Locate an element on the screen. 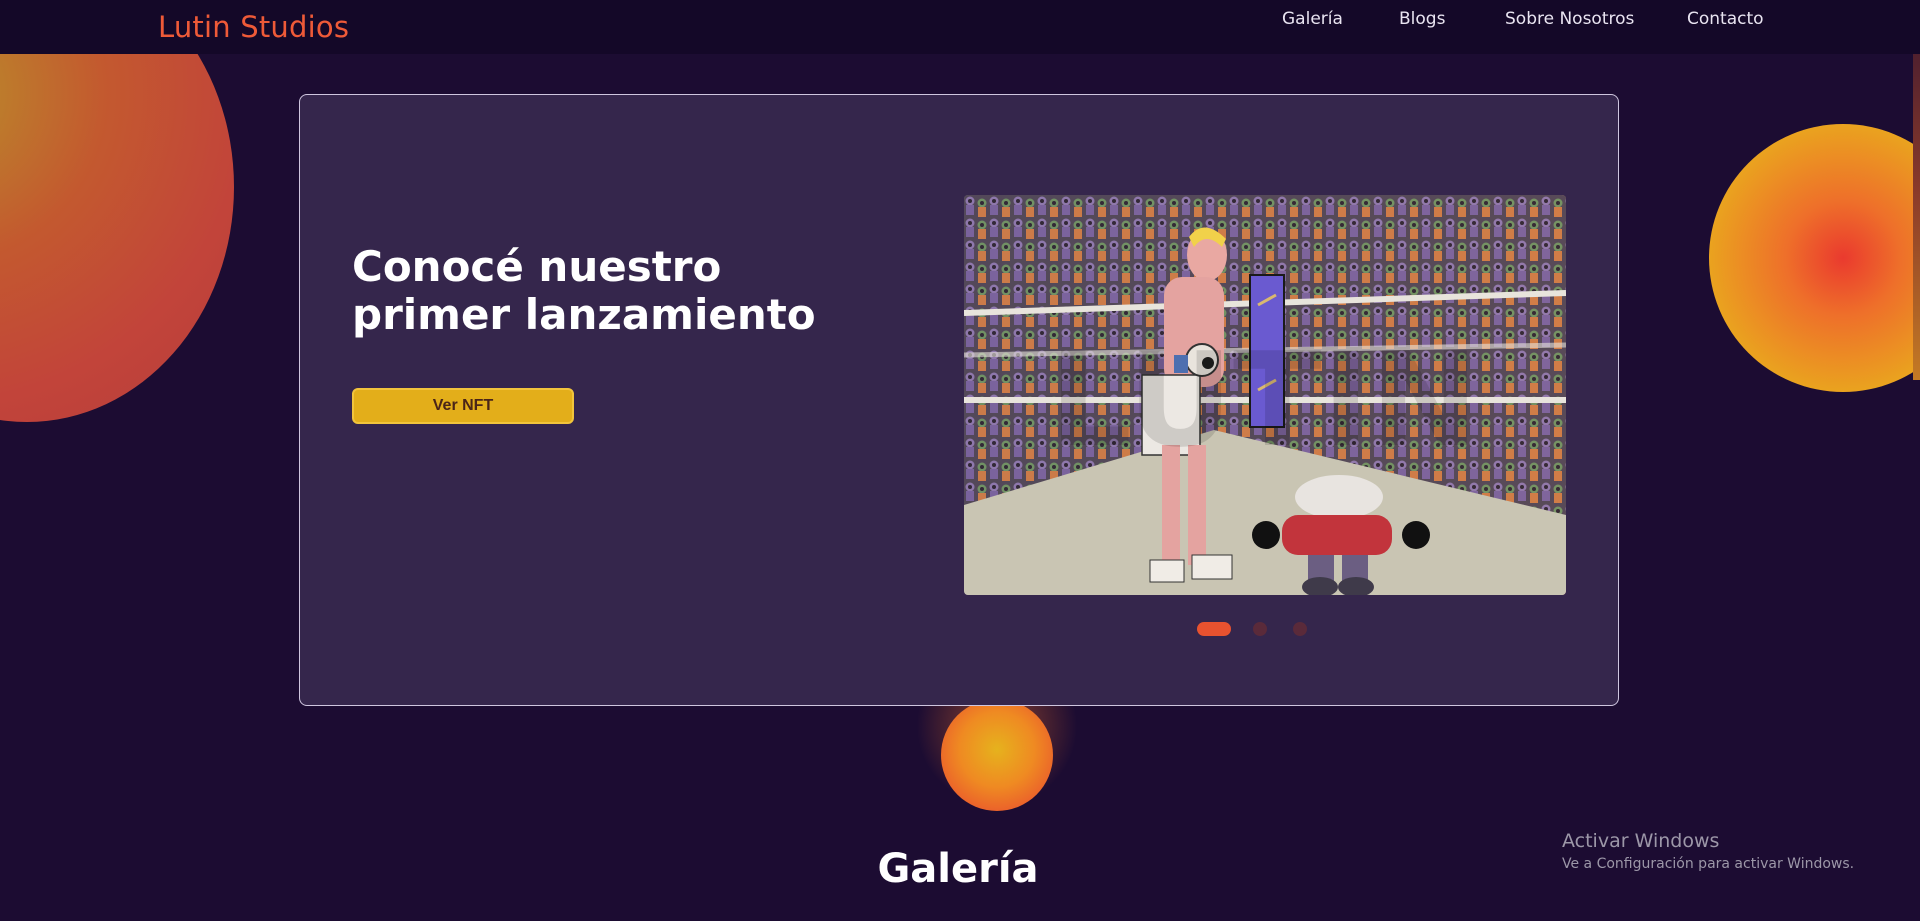 This screenshot has height=921, width=1920. nav-link-blogs: Blogs is located at coordinates (1422, 19).